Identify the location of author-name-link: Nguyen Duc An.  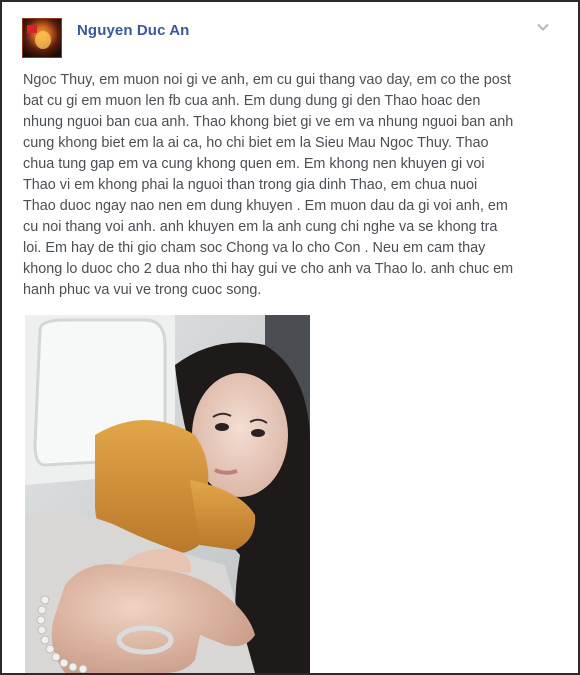
(133, 30).